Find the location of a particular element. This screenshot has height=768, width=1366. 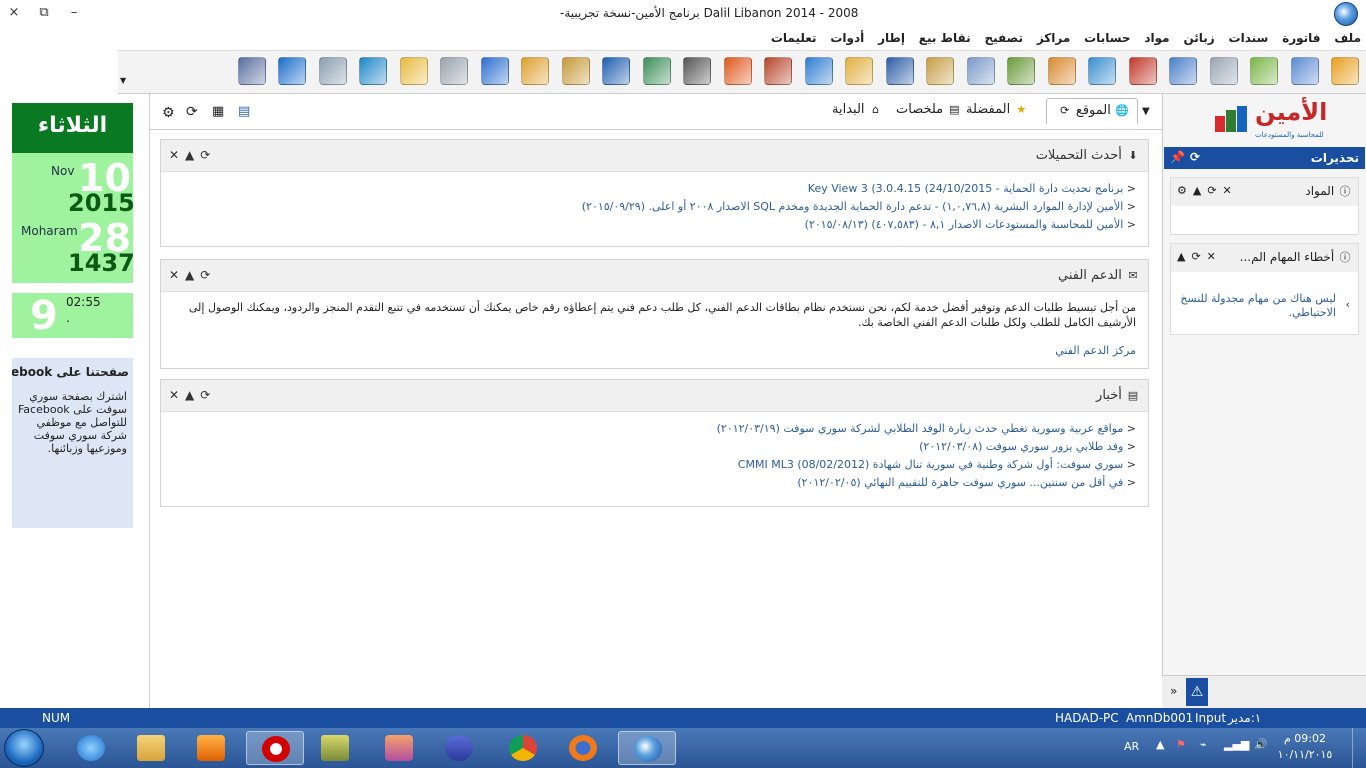

app-icon is located at coordinates (1346, 14).